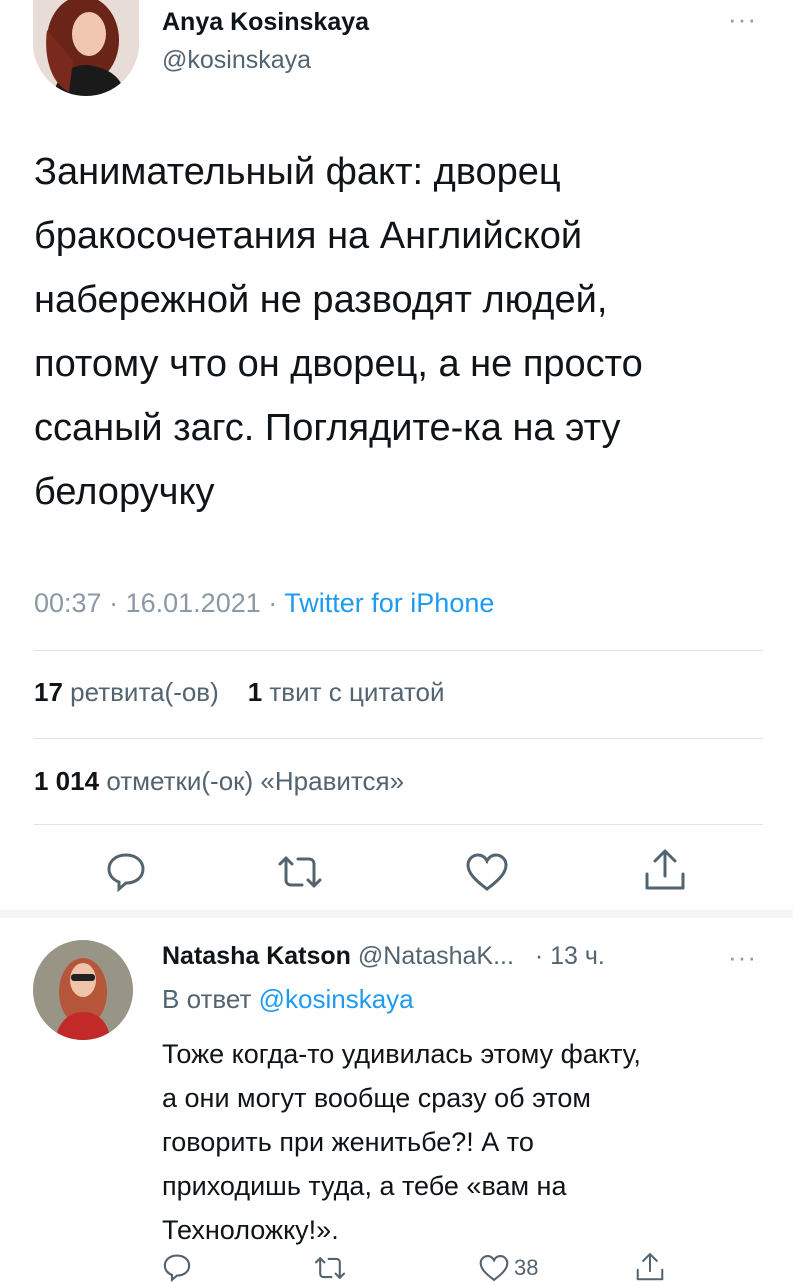 The image size is (793, 1282). Describe the element at coordinates (255, 781) in the screenshot. I see `likes-label: отметки(-ок) «Нравится»` at that location.